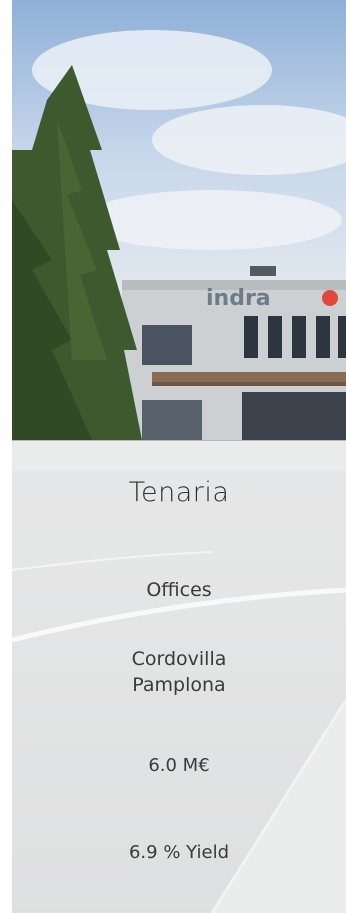 The image size is (346, 913). Describe the element at coordinates (238, 298) in the screenshot. I see `building-signage: indra` at that location.